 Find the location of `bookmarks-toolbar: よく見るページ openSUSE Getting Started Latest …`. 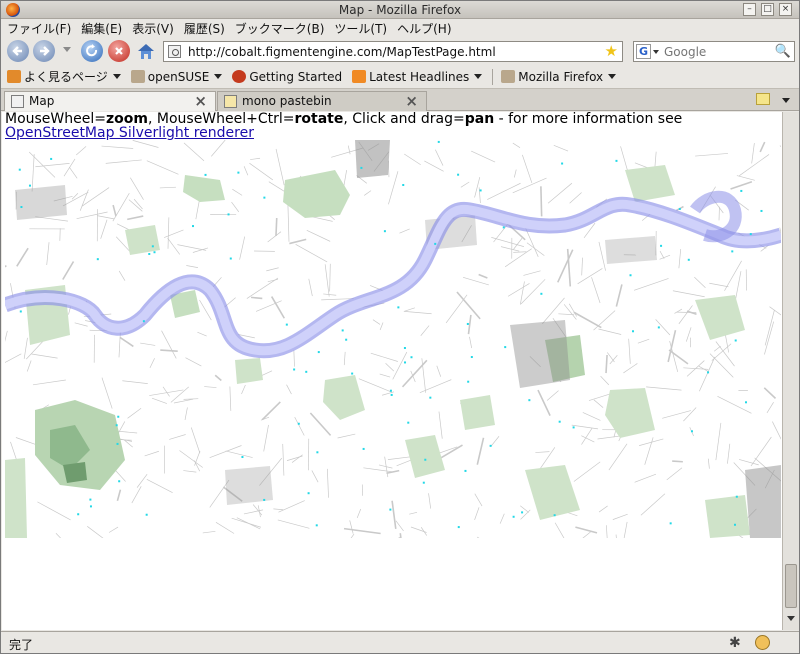

bookmarks-toolbar: よく見るページ openSUSE Getting Started Latest … is located at coordinates (400, 77).